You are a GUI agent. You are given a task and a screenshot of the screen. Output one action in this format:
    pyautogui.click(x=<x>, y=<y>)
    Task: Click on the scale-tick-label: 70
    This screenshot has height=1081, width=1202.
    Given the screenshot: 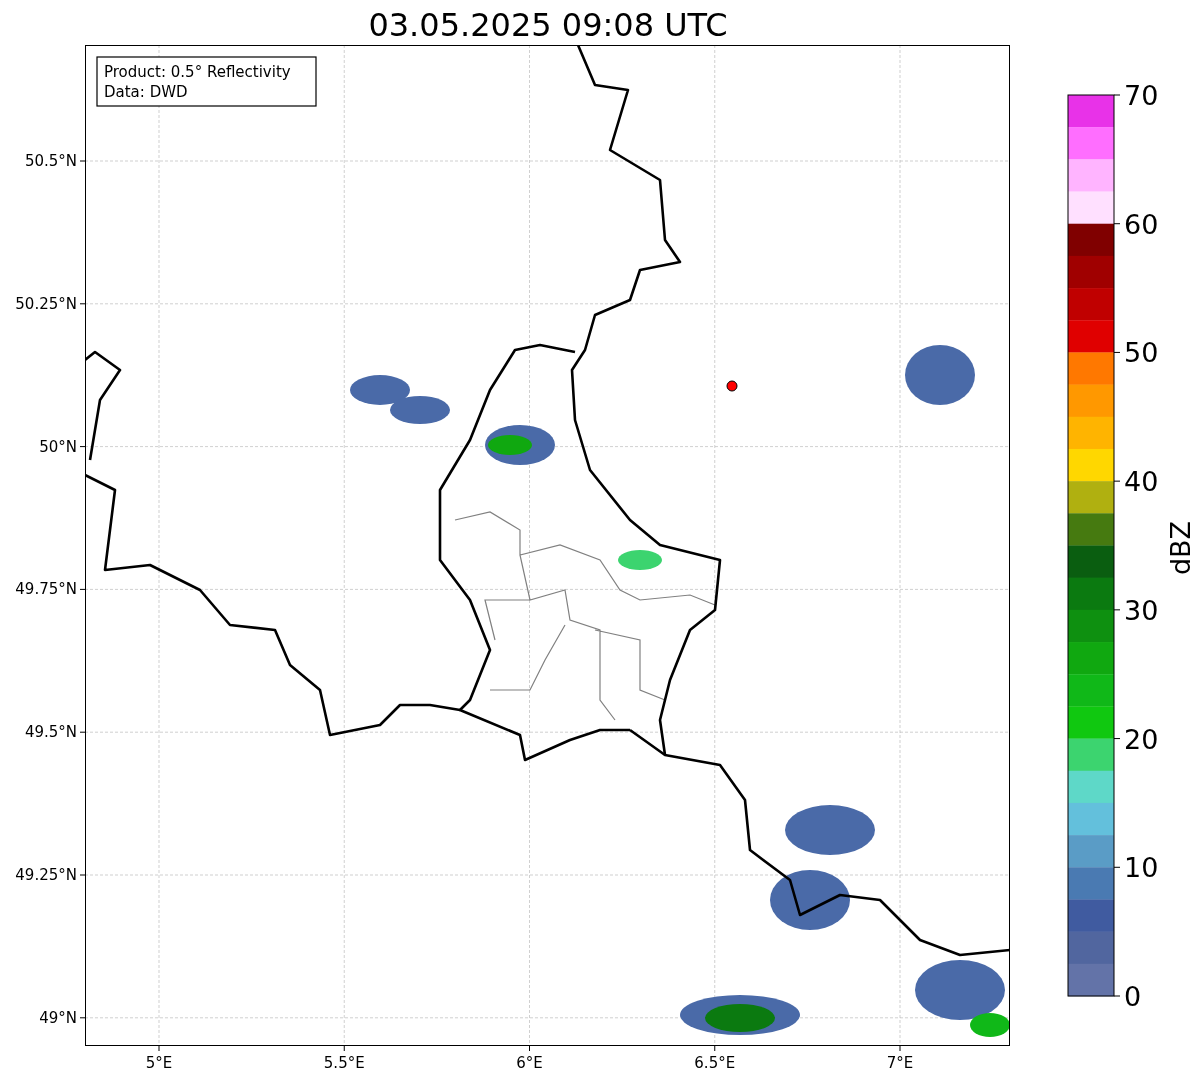 What is the action you would take?
    pyautogui.click(x=1141, y=95)
    